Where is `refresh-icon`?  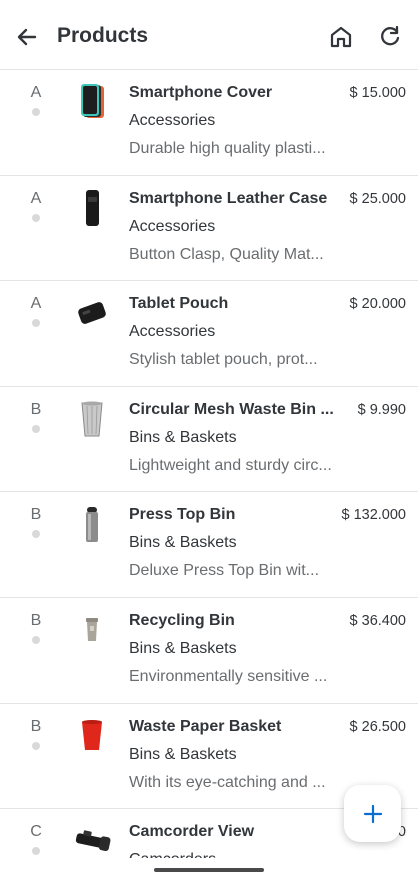
refresh-icon is located at coordinates (390, 35).